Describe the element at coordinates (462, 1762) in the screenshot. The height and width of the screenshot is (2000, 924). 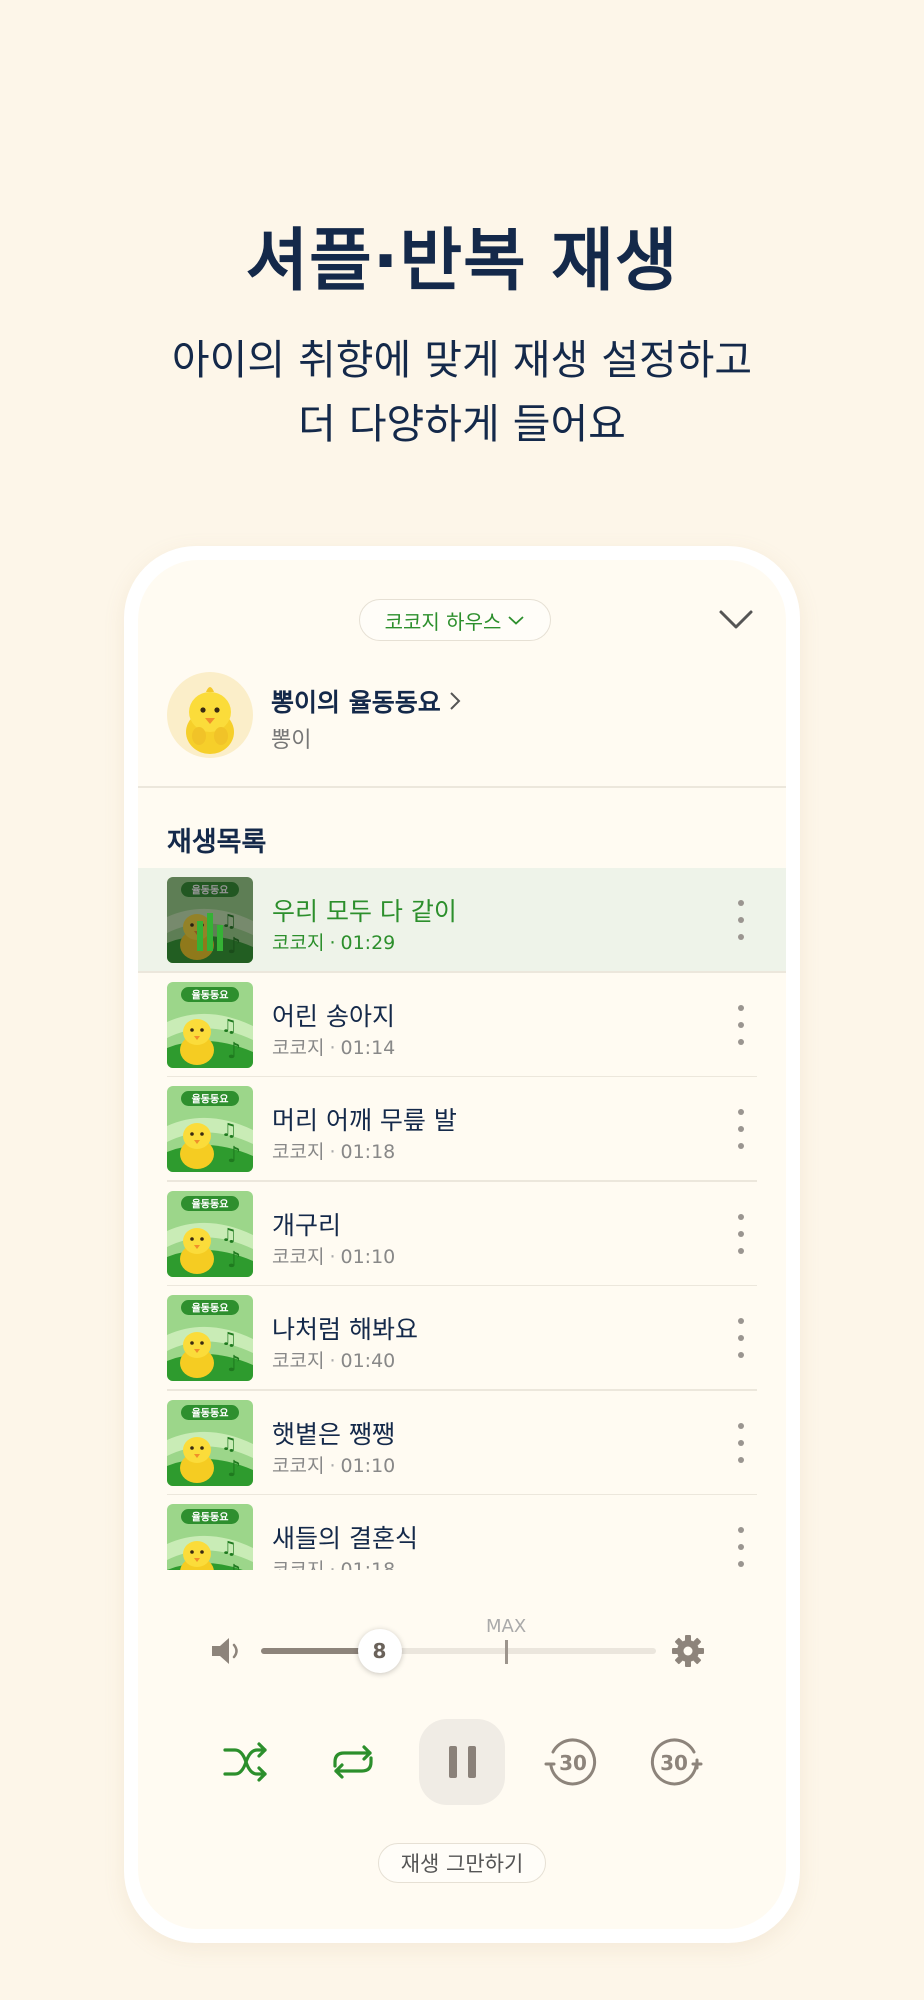
I see `pause-button` at that location.